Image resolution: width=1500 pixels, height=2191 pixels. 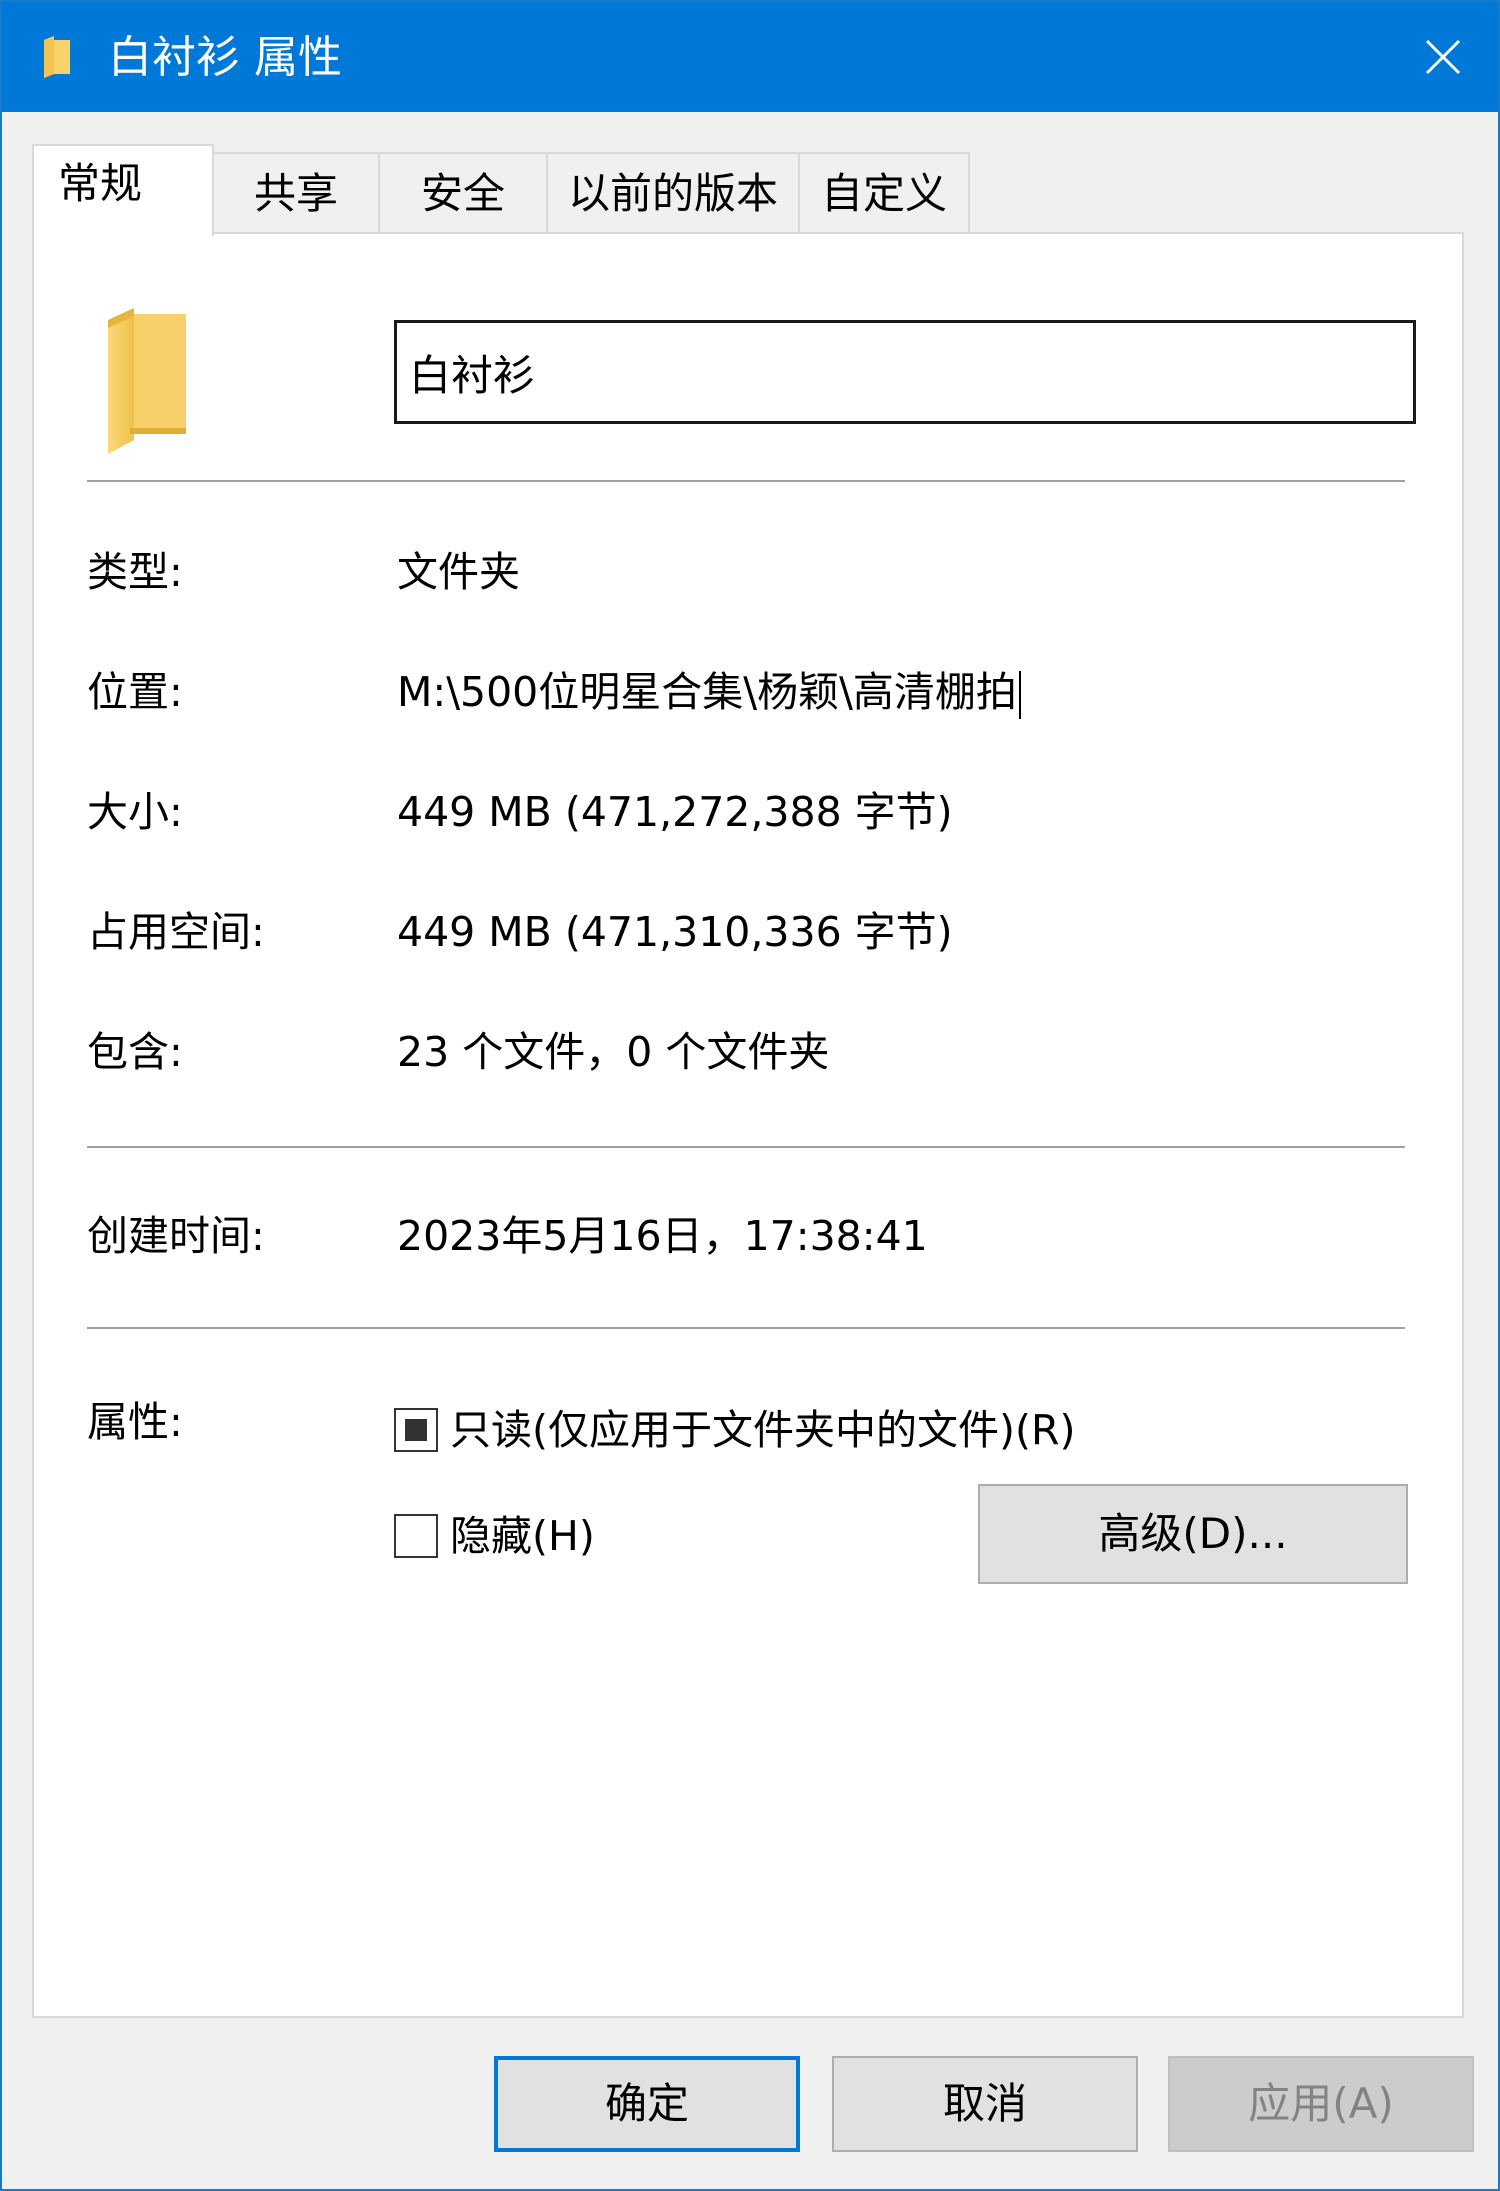 I want to click on contains-value: 23 个文件，0 个文件夹, so click(x=613, y=1052).